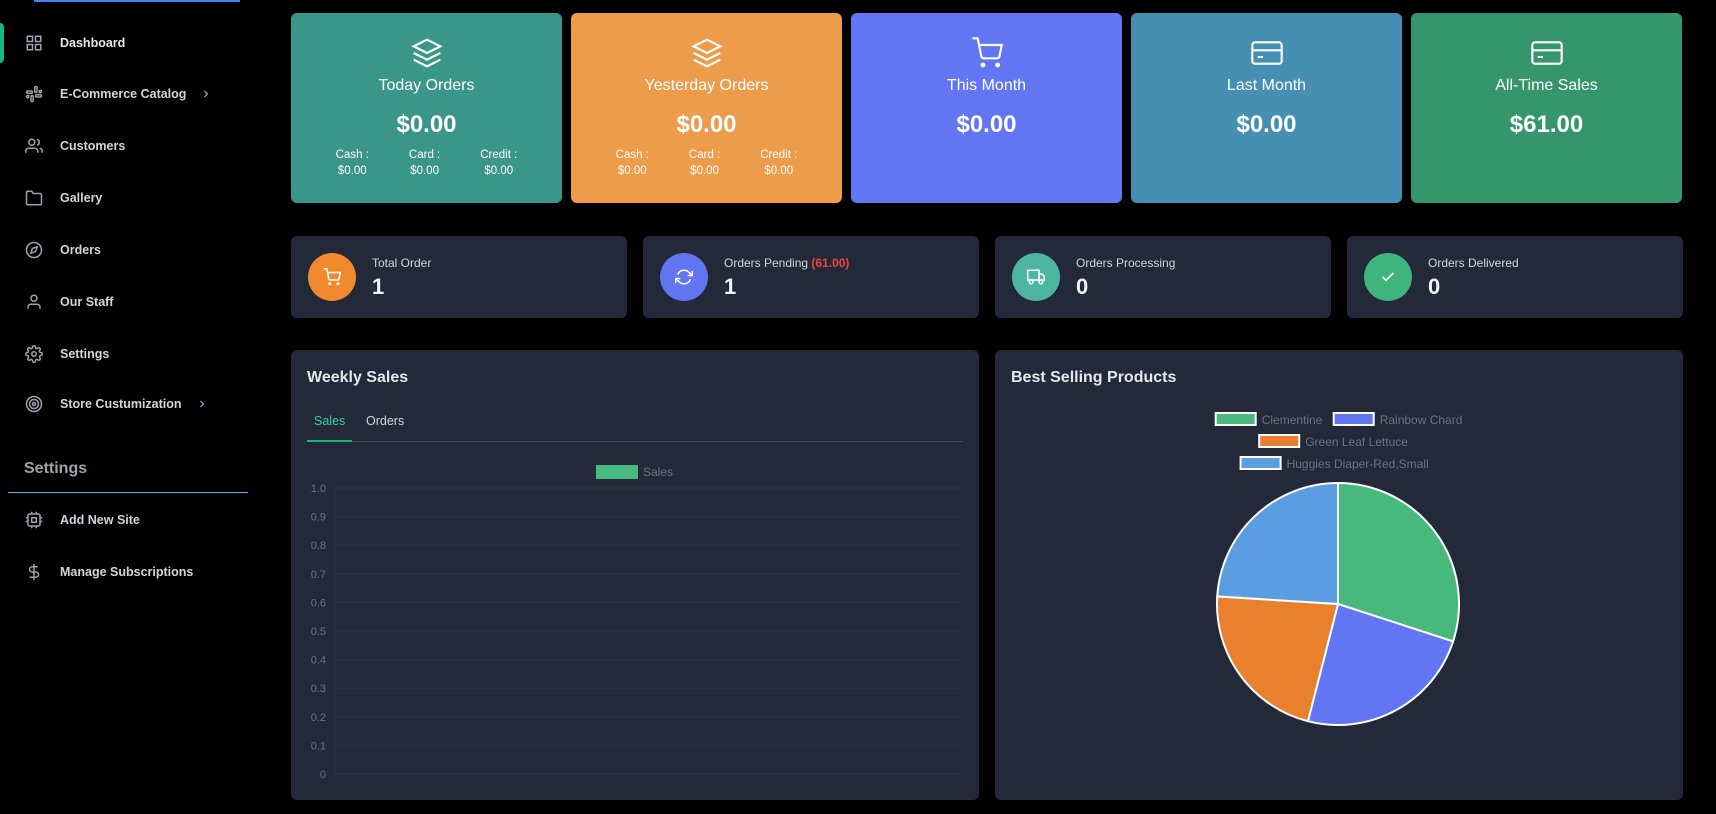 Image resolution: width=1716 pixels, height=814 pixels. Describe the element at coordinates (128, 492) in the screenshot. I see `settings-divider` at that location.